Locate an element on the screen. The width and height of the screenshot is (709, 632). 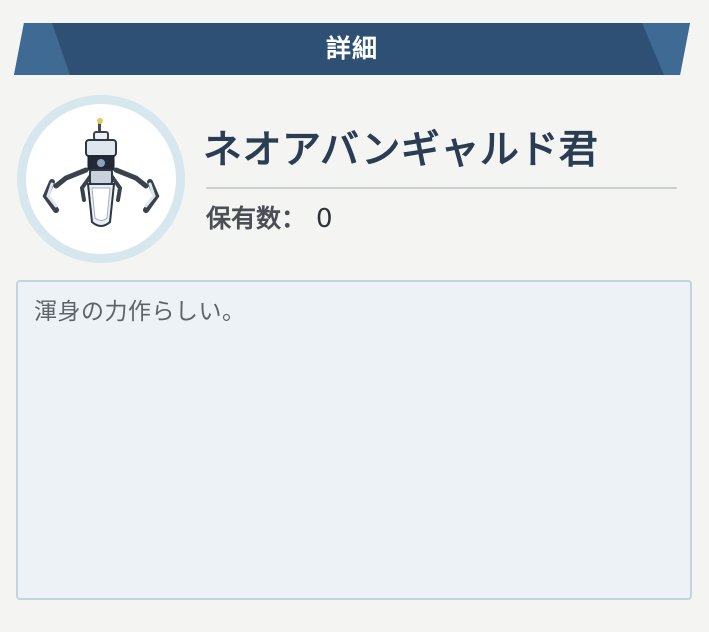
owned-count-label: 保有数： is located at coordinates (256, 218).